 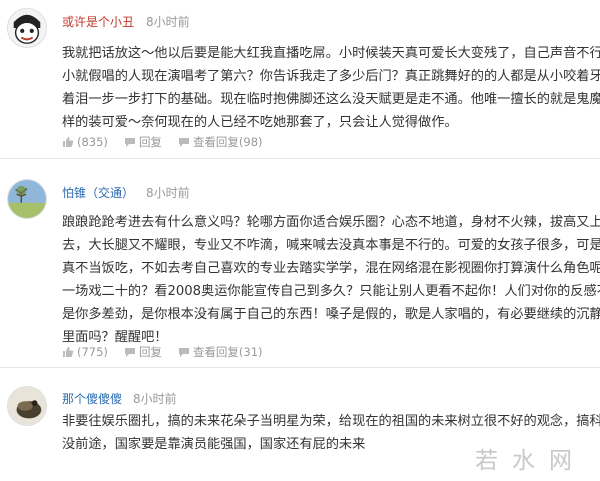 I want to click on like-count: (835), so click(x=92, y=142).